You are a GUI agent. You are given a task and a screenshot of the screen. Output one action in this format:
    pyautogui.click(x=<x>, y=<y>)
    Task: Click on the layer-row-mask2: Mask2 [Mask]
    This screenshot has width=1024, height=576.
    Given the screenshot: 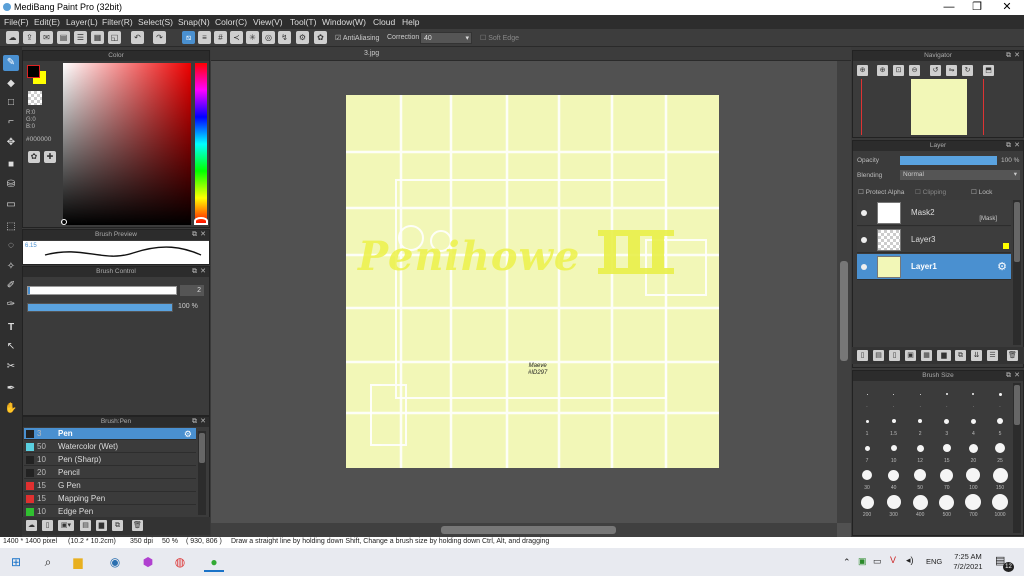 What is the action you would take?
    pyautogui.click(x=934, y=213)
    